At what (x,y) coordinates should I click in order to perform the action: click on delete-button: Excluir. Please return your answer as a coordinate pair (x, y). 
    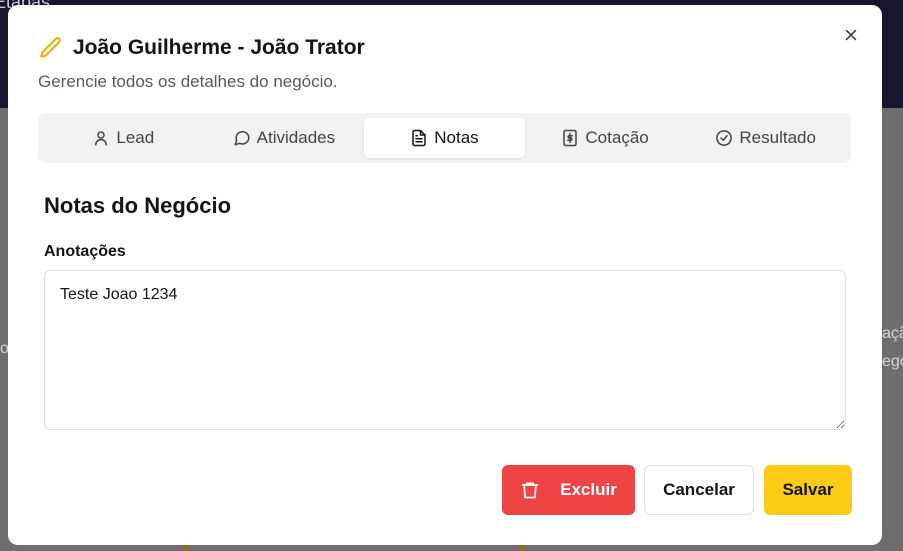
    Looking at the image, I should click on (568, 490).